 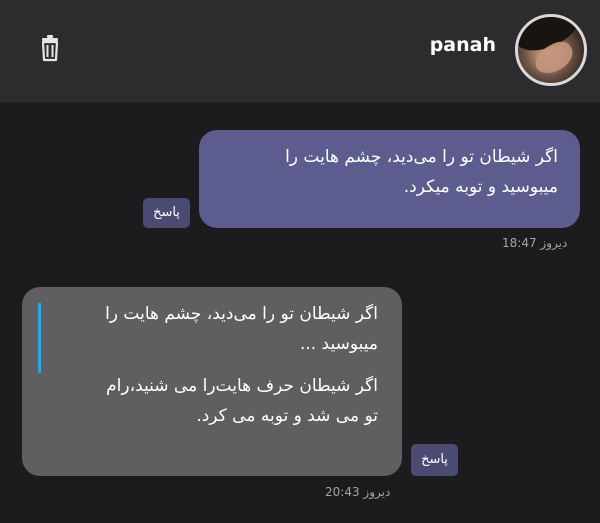 I want to click on message-line: تو می شد و توبه می کرد., so click(x=287, y=416).